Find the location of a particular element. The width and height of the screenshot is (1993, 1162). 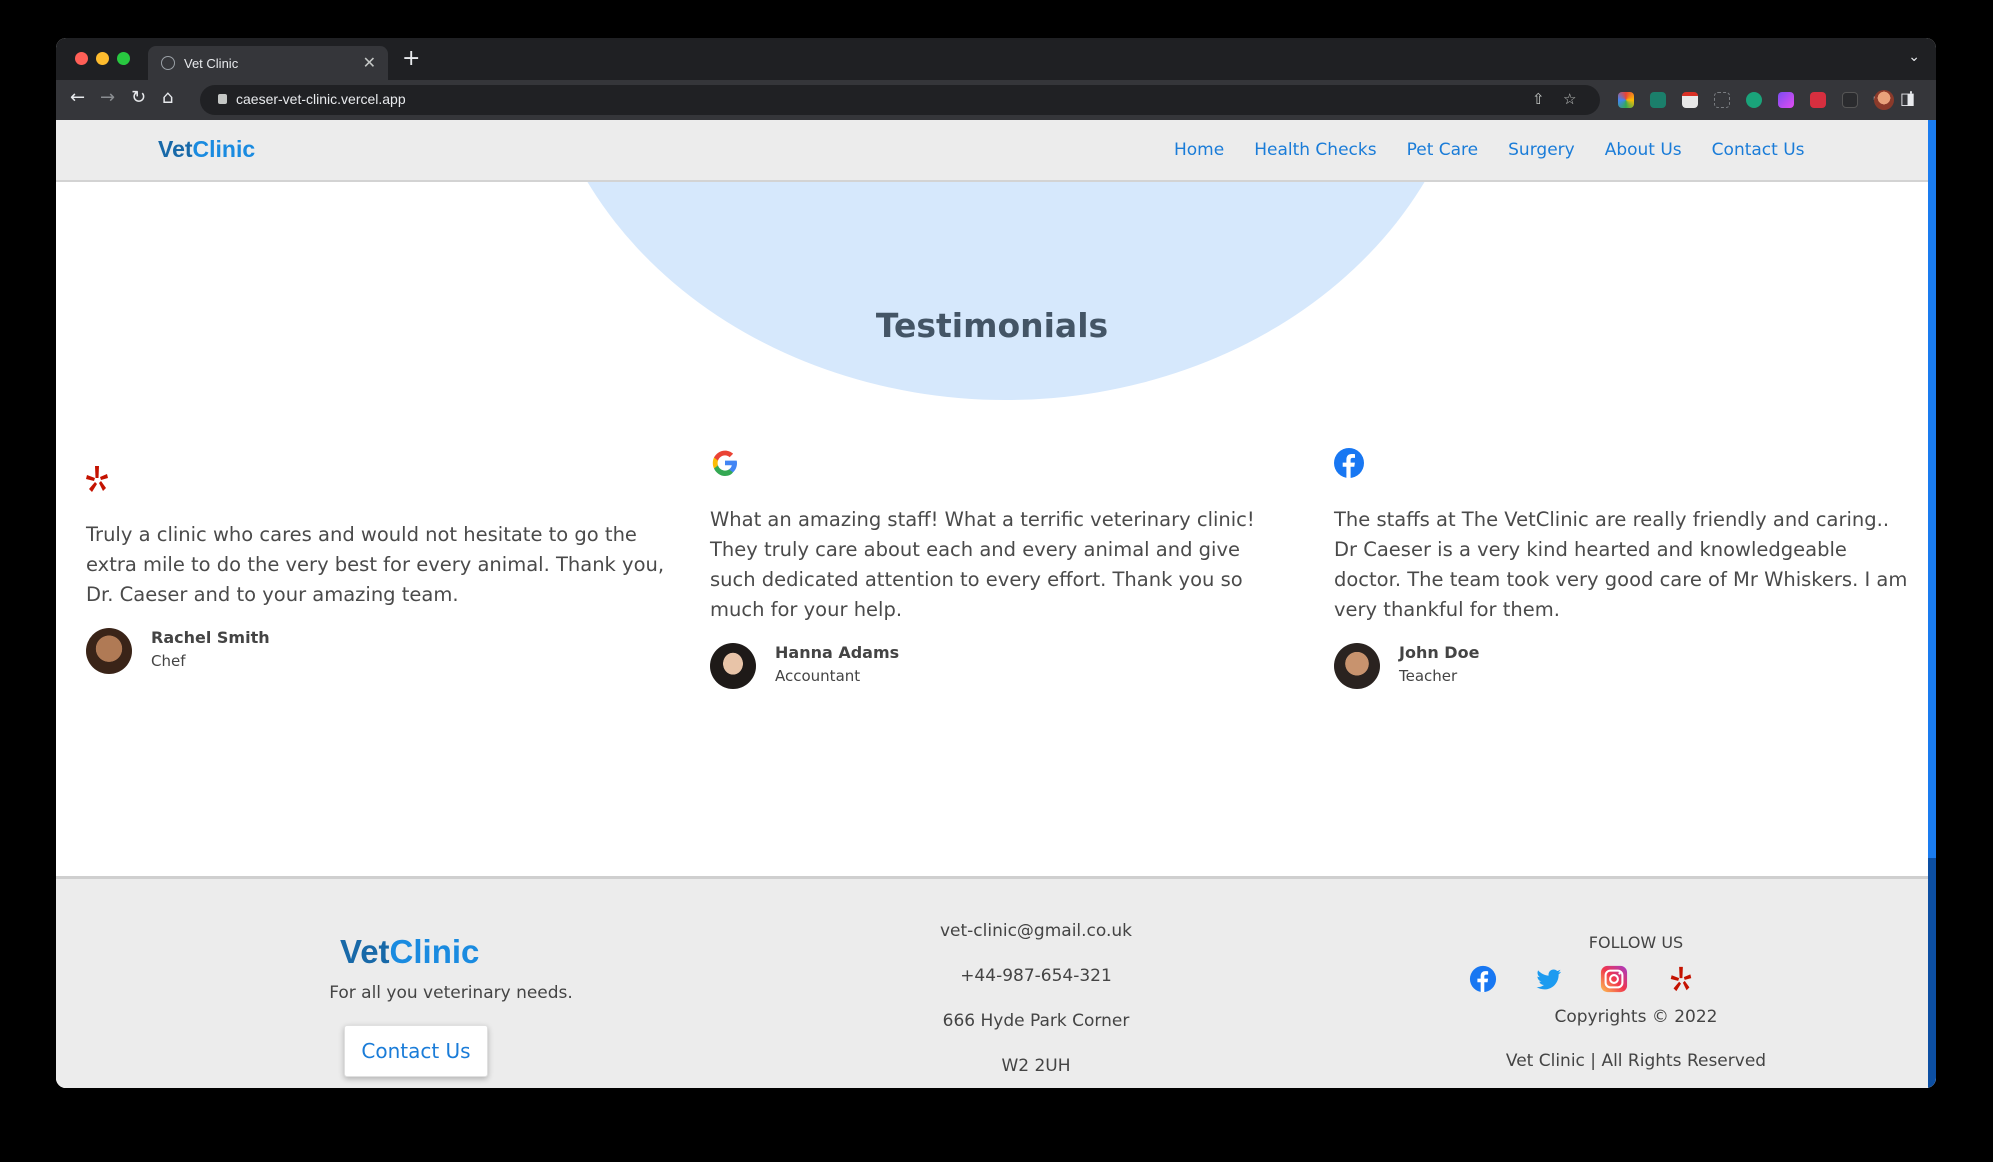

tab-title: Vet Clinic is located at coordinates (211, 63).